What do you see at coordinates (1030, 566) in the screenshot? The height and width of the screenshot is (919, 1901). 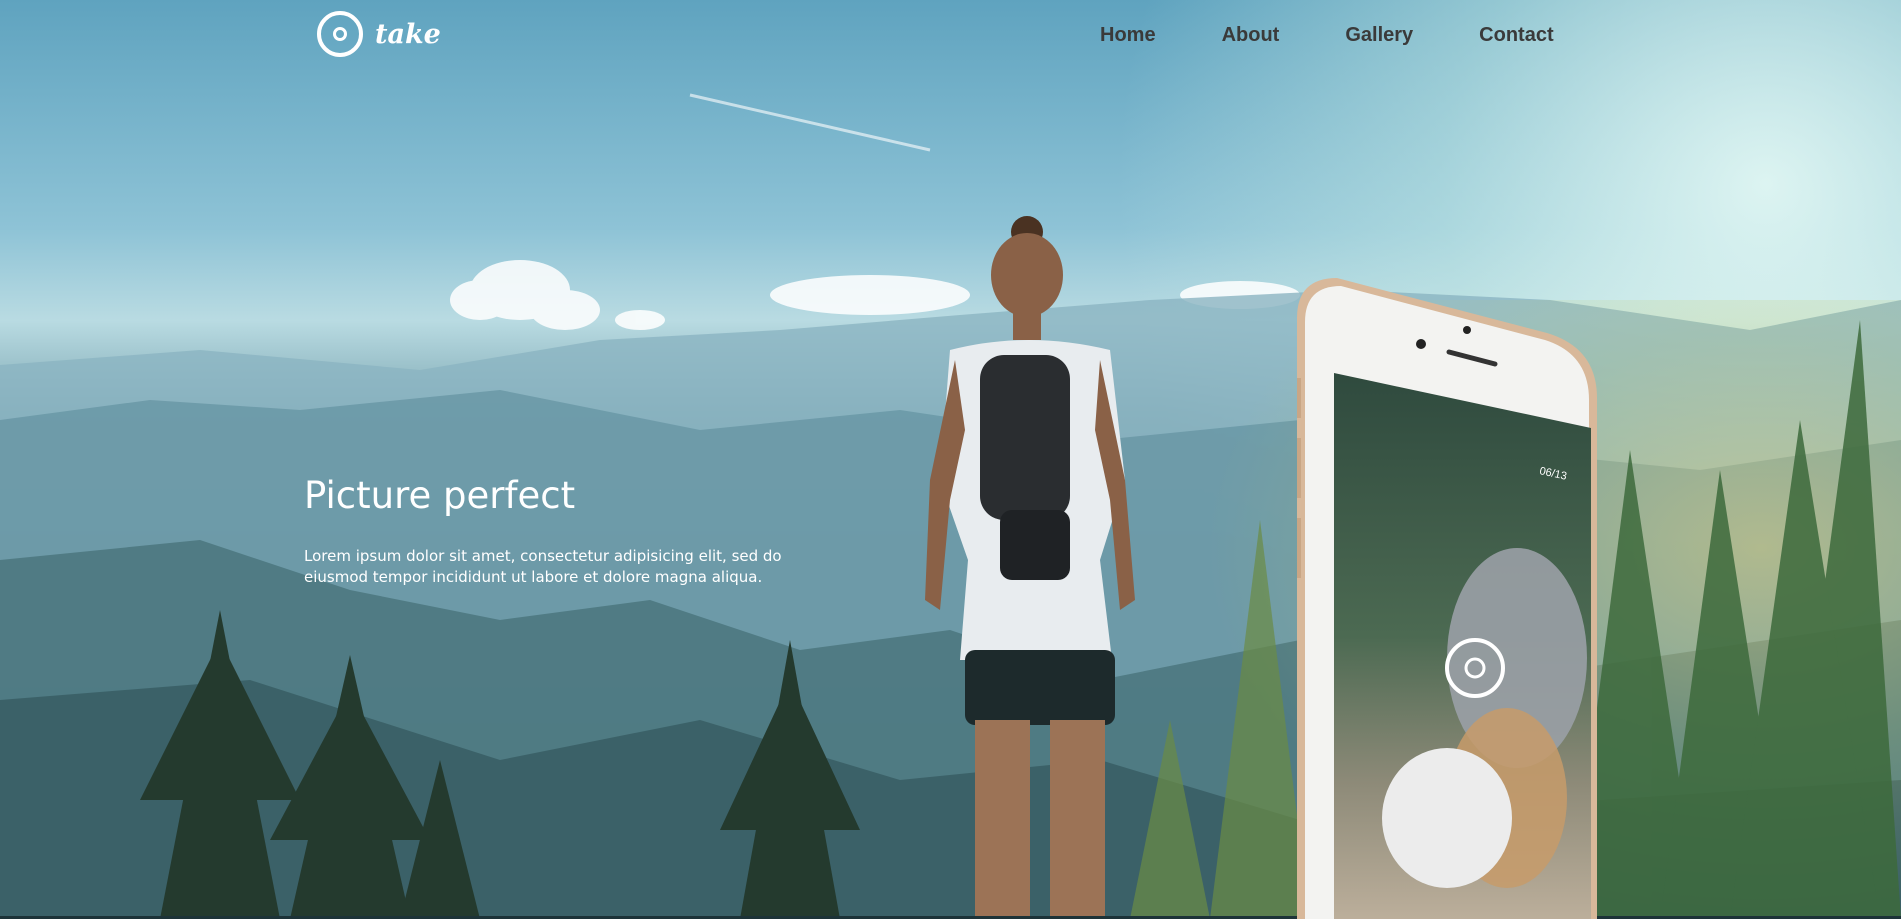 I see `hiker-figure` at bounding box center [1030, 566].